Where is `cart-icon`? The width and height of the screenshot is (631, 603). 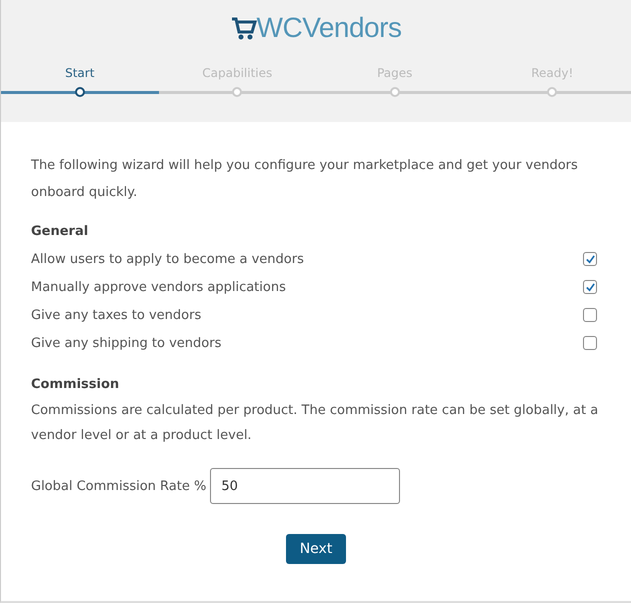 cart-icon is located at coordinates (243, 28).